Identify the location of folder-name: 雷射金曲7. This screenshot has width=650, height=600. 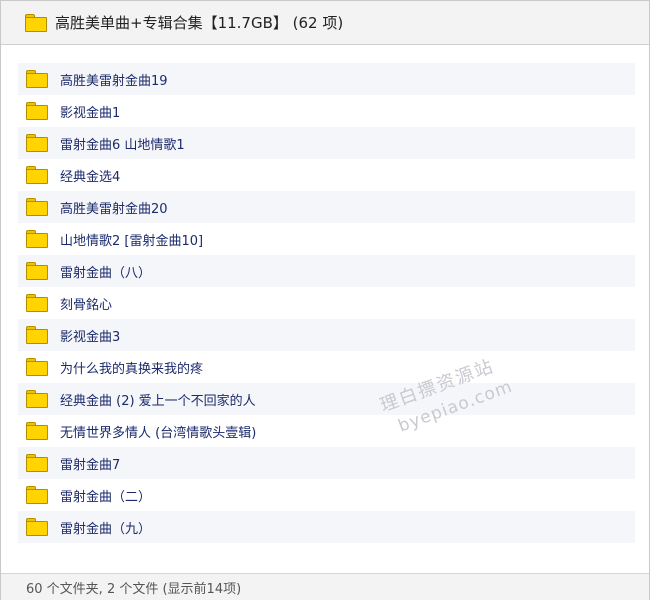
(90, 465).